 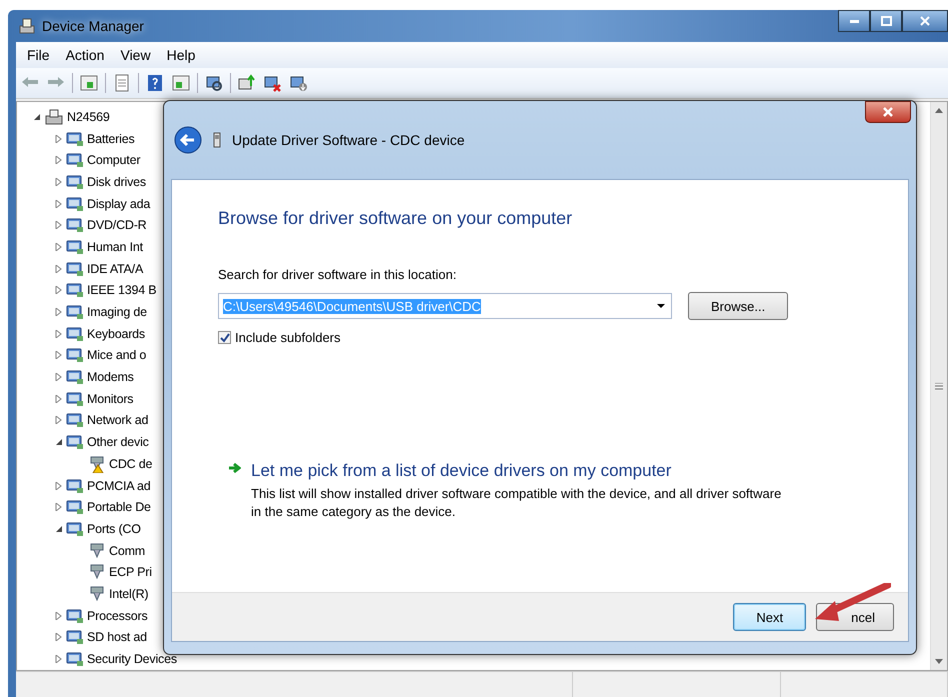 I want to click on usb-device-icon, so click(x=217, y=140).